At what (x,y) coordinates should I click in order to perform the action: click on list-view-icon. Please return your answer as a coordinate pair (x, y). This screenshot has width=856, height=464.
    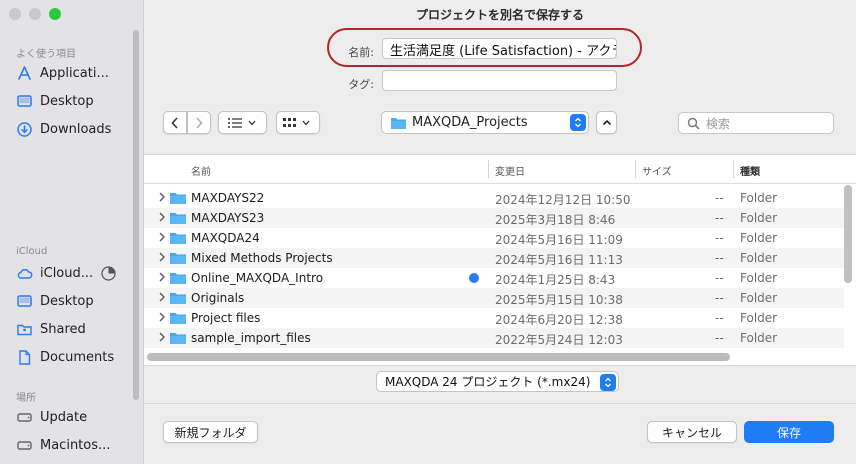
    Looking at the image, I should click on (241, 122).